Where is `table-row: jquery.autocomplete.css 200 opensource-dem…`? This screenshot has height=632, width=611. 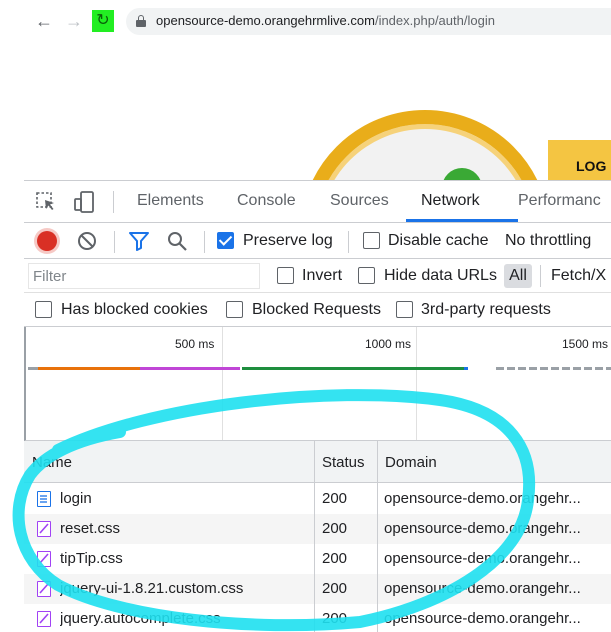
table-row: jquery.autocomplete.css 200 opensource-dem… is located at coordinates (317, 618).